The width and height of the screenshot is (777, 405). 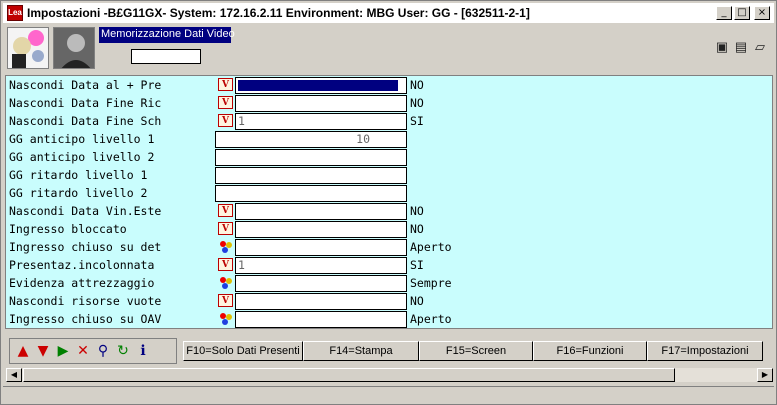 What do you see at coordinates (82, 139) in the screenshot?
I see `setting-label: GG anticipo livello 1` at bounding box center [82, 139].